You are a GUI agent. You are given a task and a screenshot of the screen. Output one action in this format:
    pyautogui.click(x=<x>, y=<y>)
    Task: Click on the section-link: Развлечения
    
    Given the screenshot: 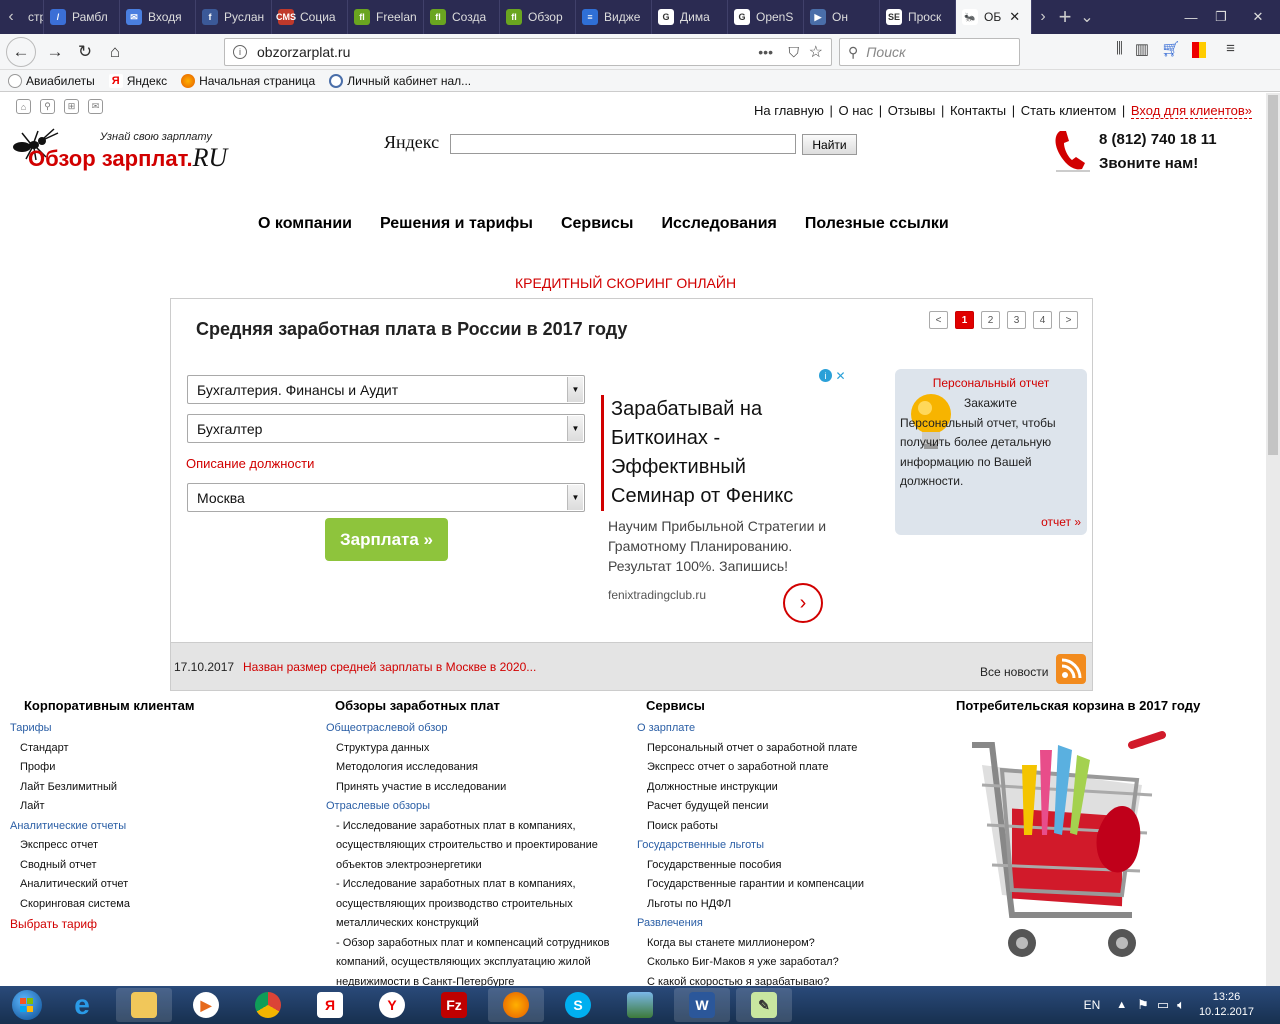 What is the action you would take?
    pyautogui.click(x=787, y=924)
    